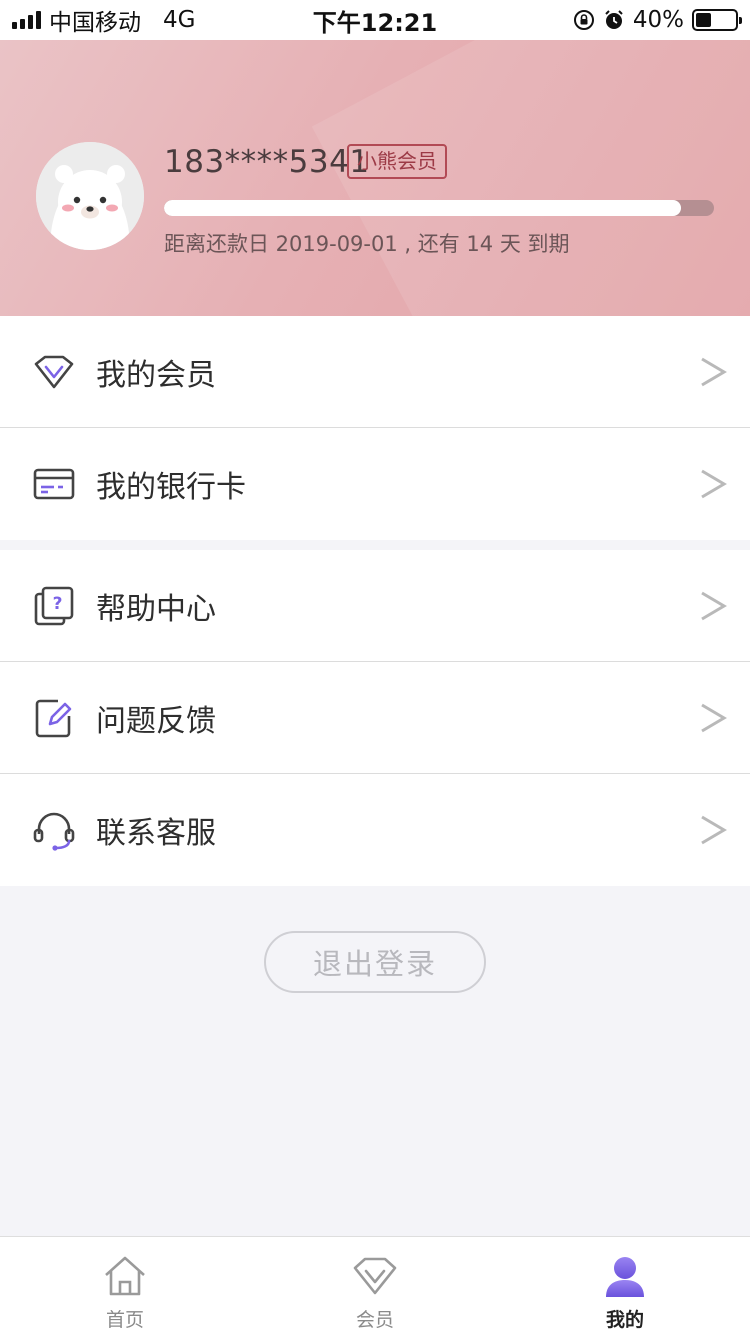 The width and height of the screenshot is (750, 1334). Describe the element at coordinates (171, 487) in the screenshot. I see `menu-label: 我的银行卡` at that location.